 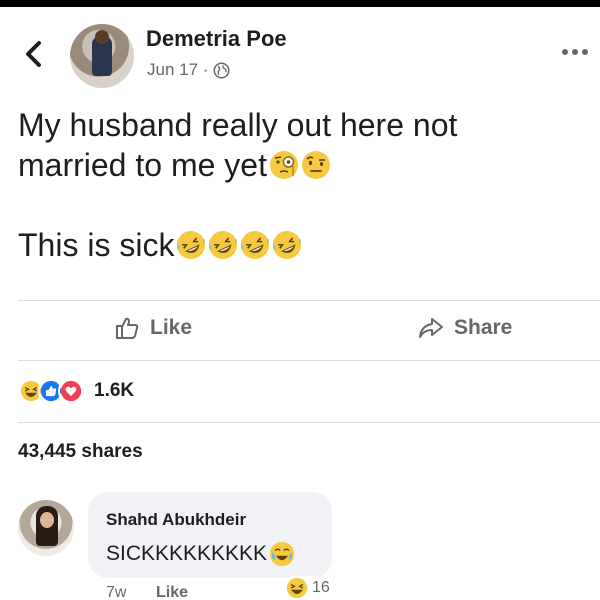 What do you see at coordinates (114, 390) in the screenshot?
I see `reaction-count: 1.6K` at bounding box center [114, 390].